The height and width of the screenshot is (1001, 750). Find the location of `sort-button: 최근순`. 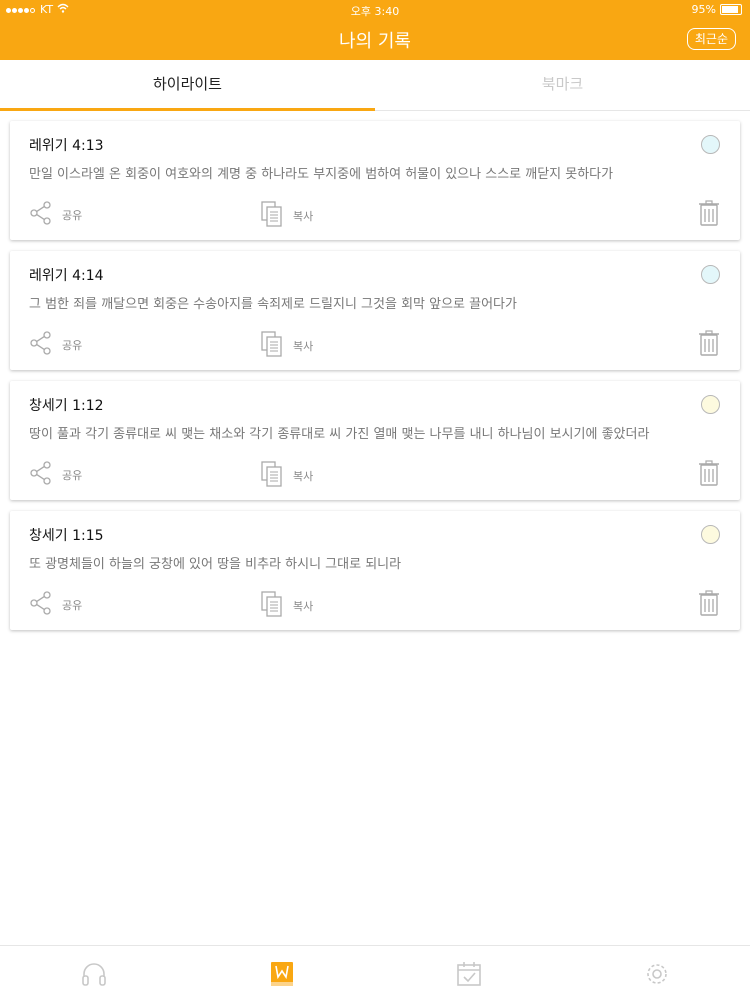

sort-button: 최근순 is located at coordinates (711, 39).